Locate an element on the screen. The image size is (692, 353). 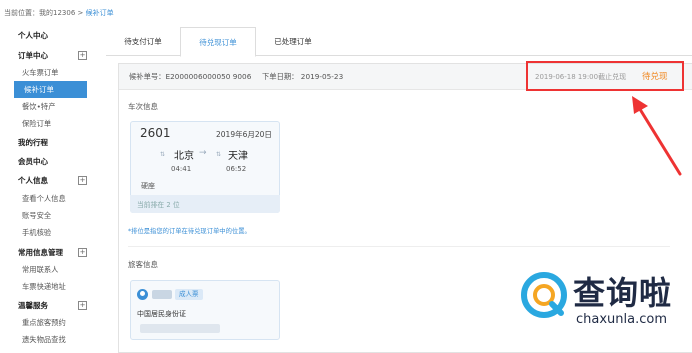
sidebar-item-catering: 餐饮•特产 is located at coordinates (57, 106).